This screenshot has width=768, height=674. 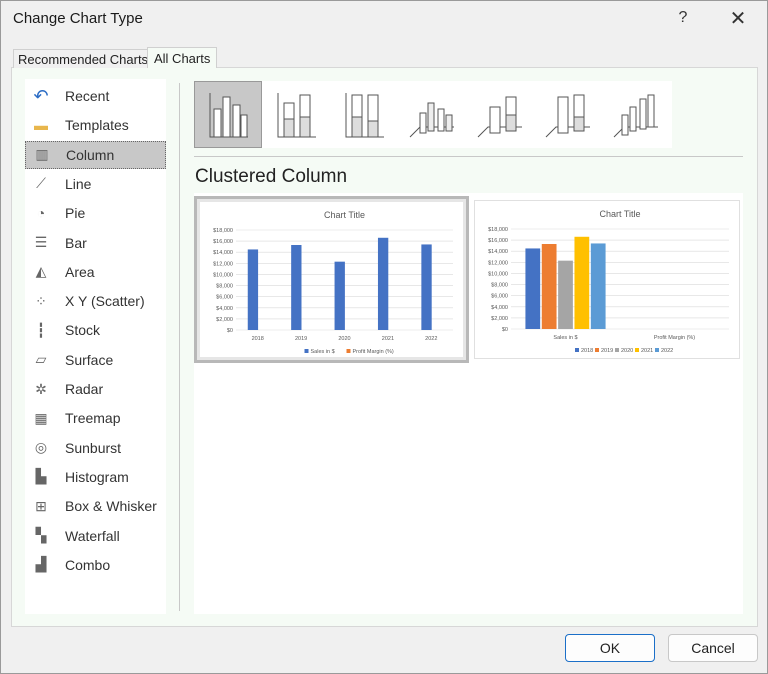 I want to click on y-tick-label: $6,000, so click(x=499, y=297).